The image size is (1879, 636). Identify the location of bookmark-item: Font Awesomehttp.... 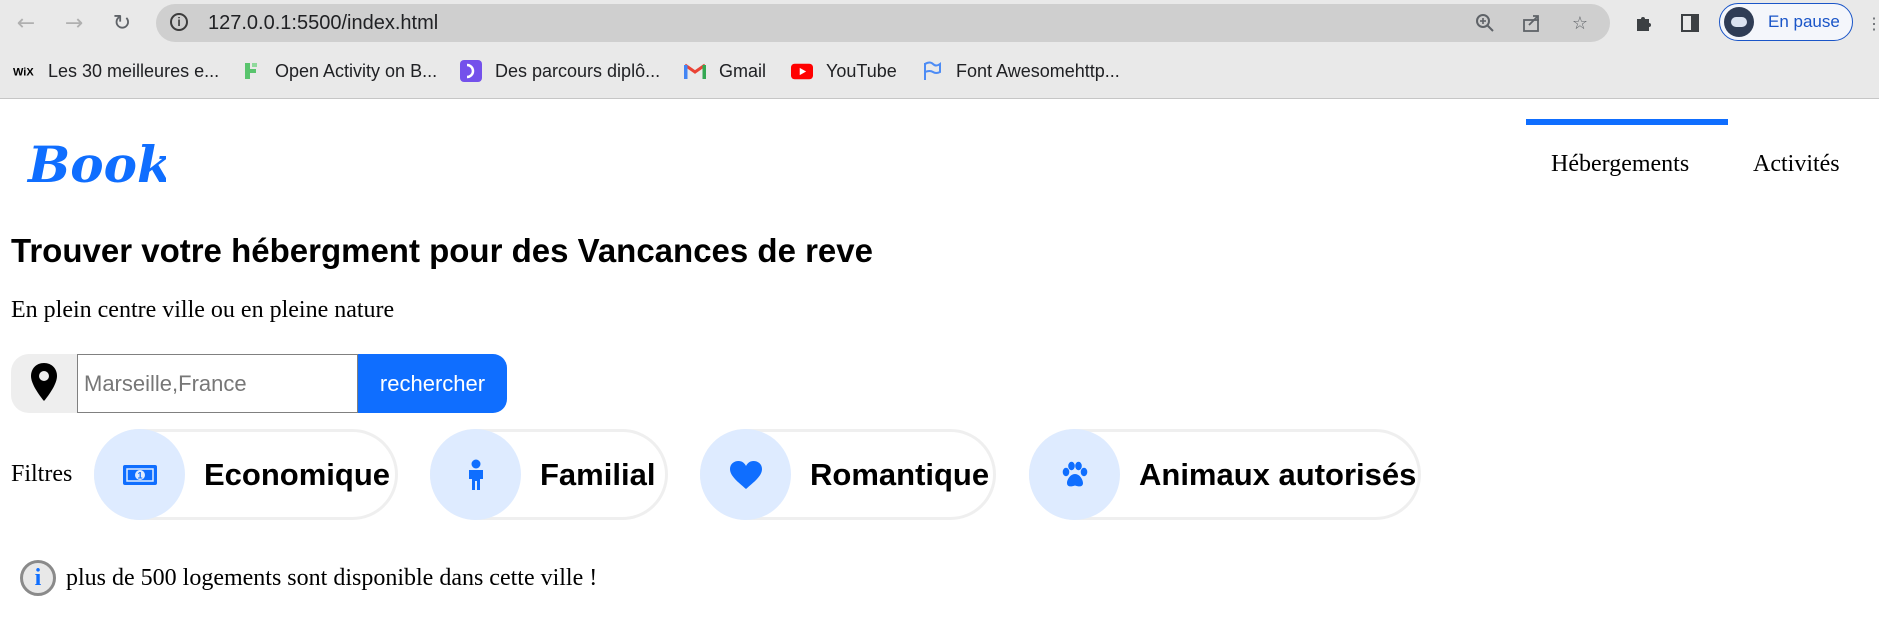
(1020, 71).